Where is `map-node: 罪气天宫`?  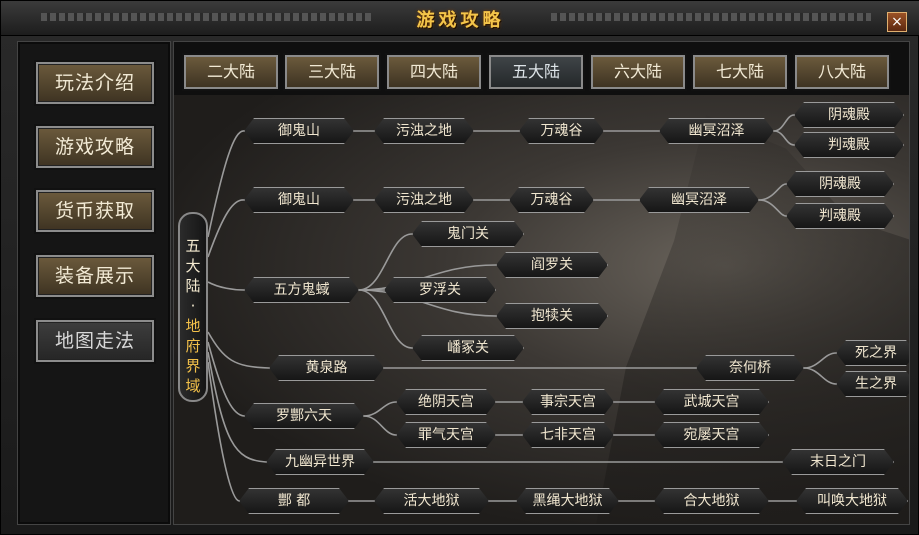
map-node: 罪气天宫 is located at coordinates (446, 435).